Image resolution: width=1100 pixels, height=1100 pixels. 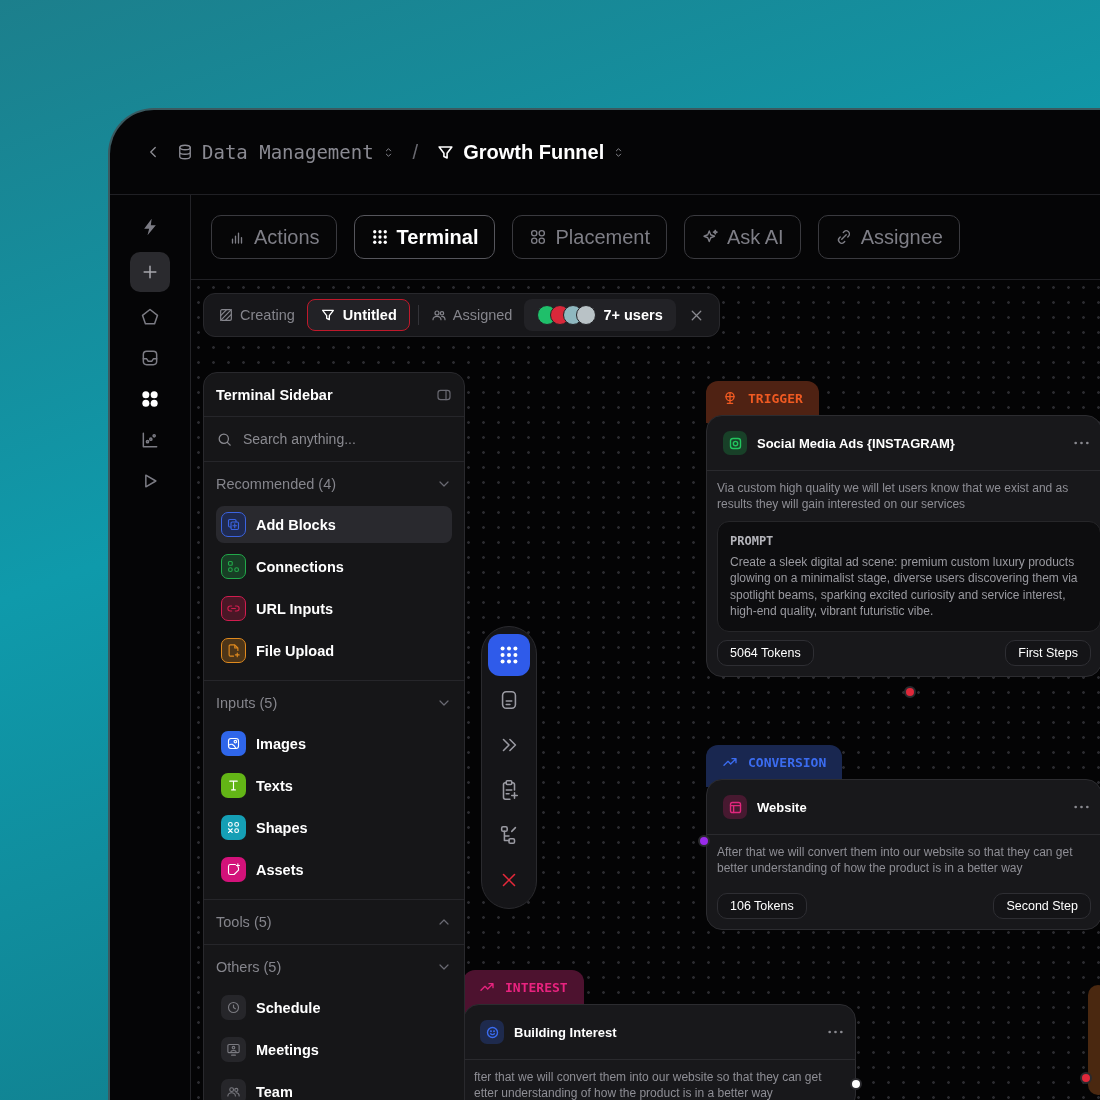 I want to click on funnel-icon, so click(x=327, y=315).